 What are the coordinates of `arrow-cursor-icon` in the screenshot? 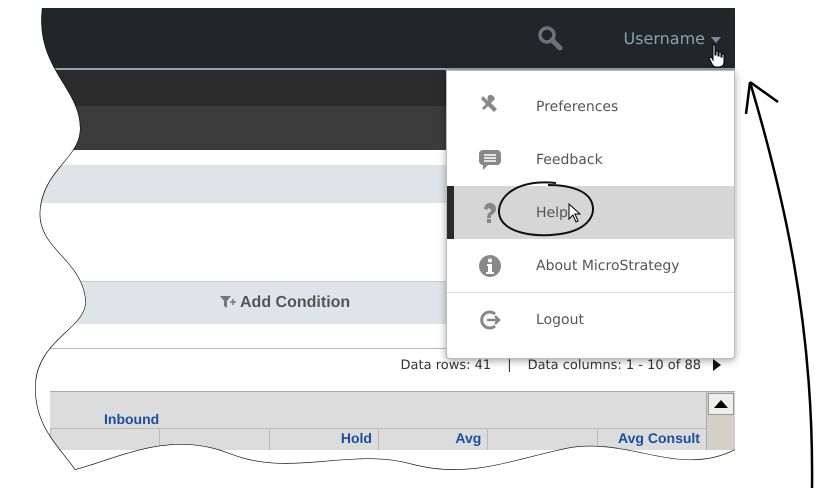 It's located at (575, 212).